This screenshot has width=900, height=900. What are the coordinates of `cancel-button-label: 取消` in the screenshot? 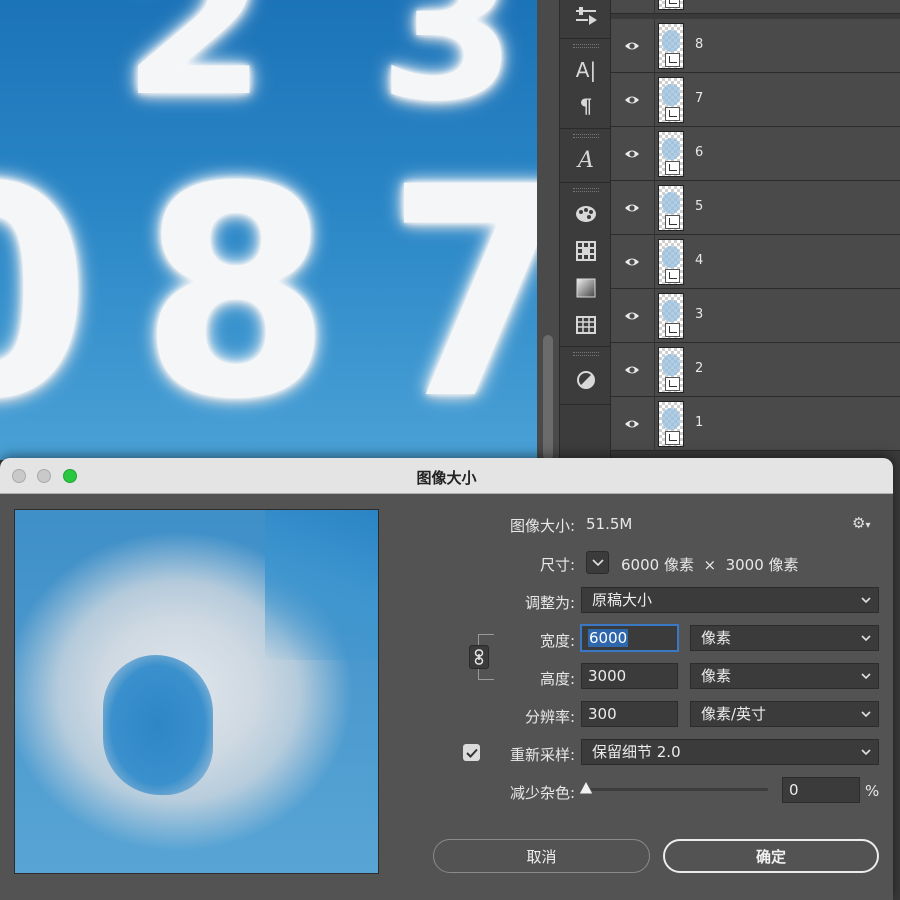 It's located at (541, 856).